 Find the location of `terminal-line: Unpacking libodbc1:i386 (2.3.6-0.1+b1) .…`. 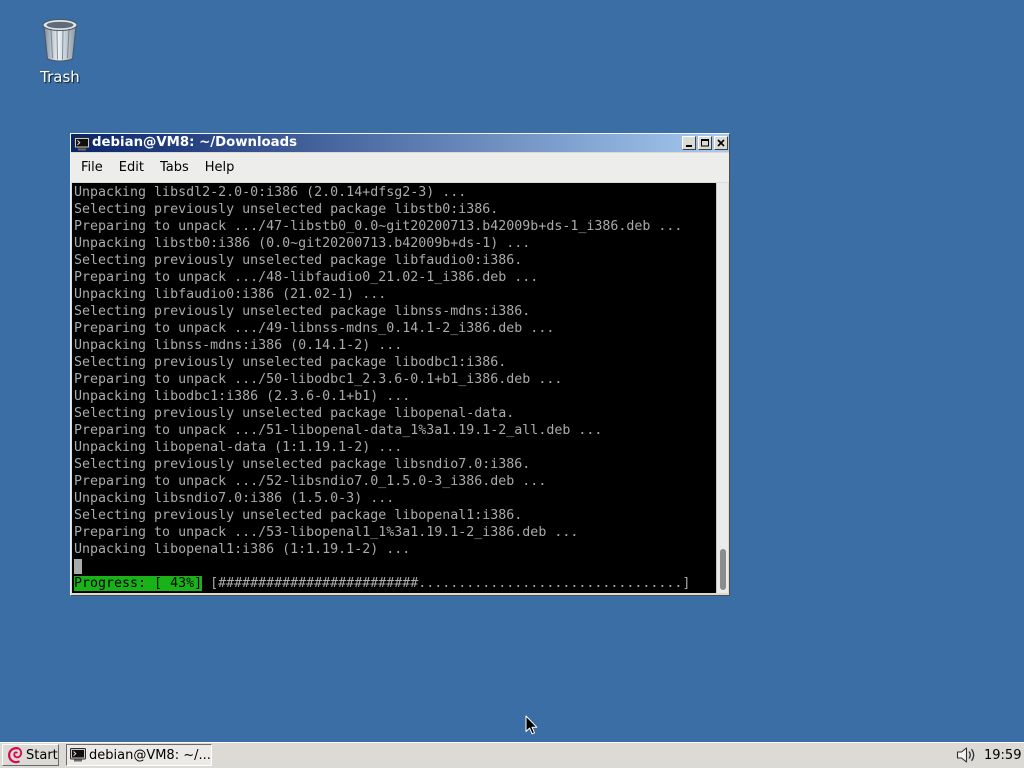

terminal-line: Unpacking libodbc1:i386 (2.3.6-0.1+b1) .… is located at coordinates (242, 396).